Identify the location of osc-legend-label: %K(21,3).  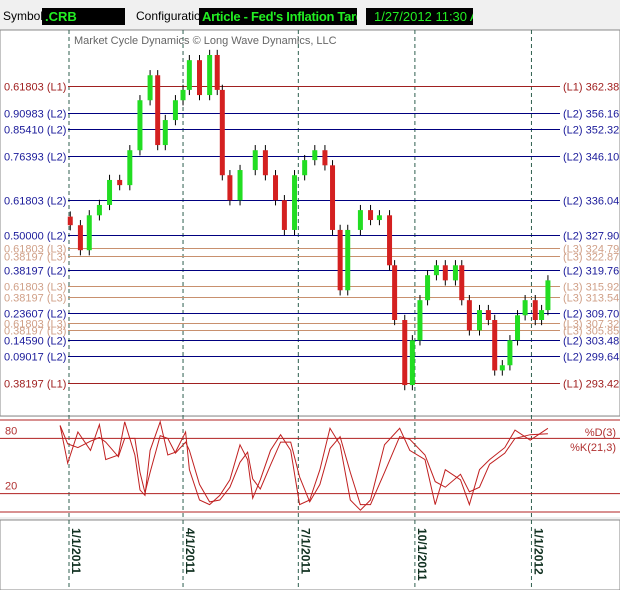
(593, 448).